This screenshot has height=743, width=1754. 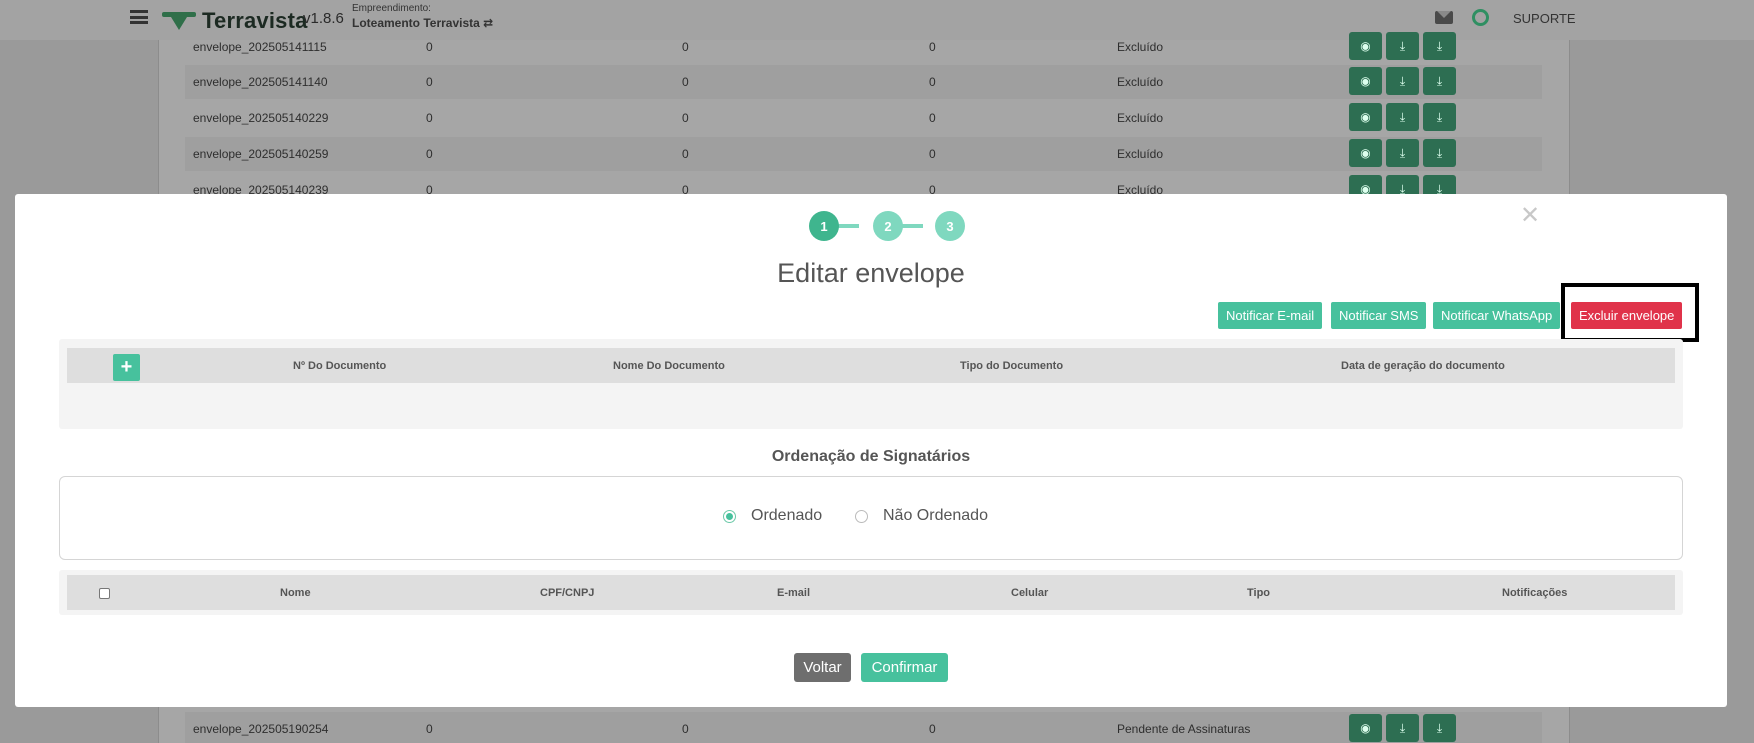 I want to click on notify-sms-button: Notificar SMS, so click(x=1379, y=315).